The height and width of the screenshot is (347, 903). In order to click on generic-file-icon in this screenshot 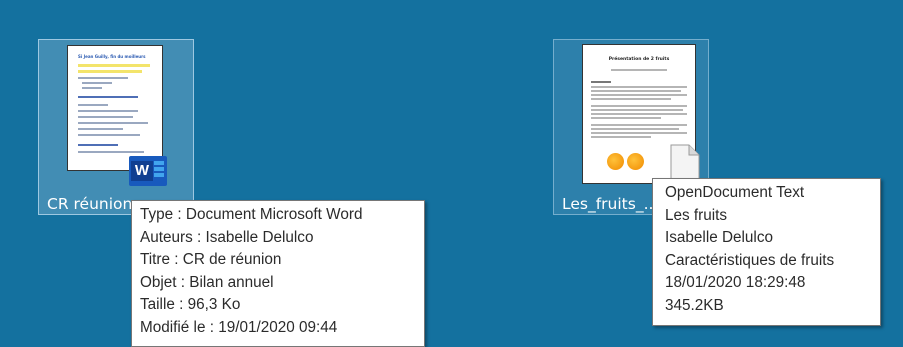, I will do `click(685, 162)`.